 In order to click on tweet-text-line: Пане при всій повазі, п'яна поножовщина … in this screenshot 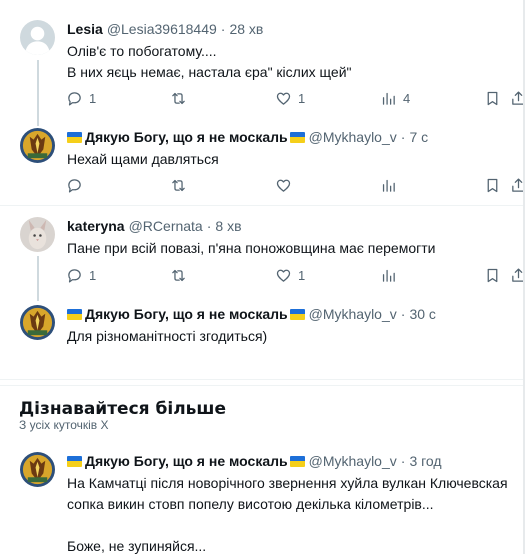, I will do `click(251, 248)`.